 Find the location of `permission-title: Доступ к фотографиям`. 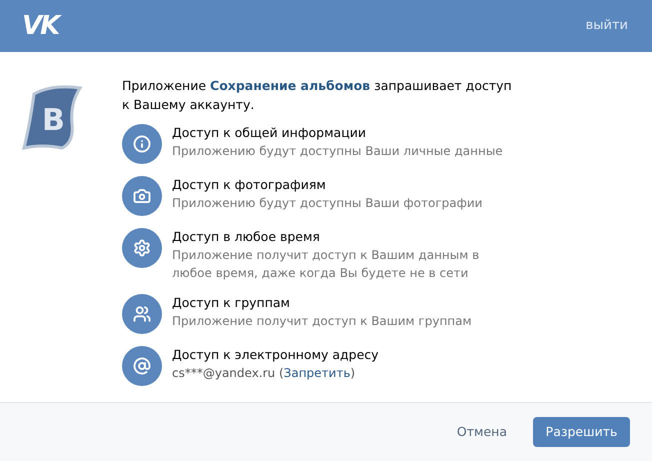

permission-title: Доступ к фотографиям is located at coordinates (249, 185).